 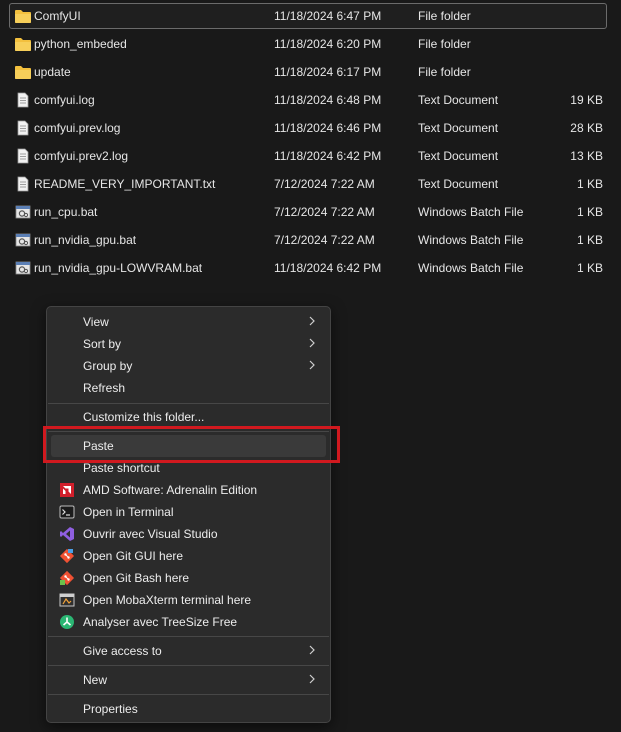 What do you see at coordinates (586, 156) in the screenshot?
I see `file-size: 13 KB` at bounding box center [586, 156].